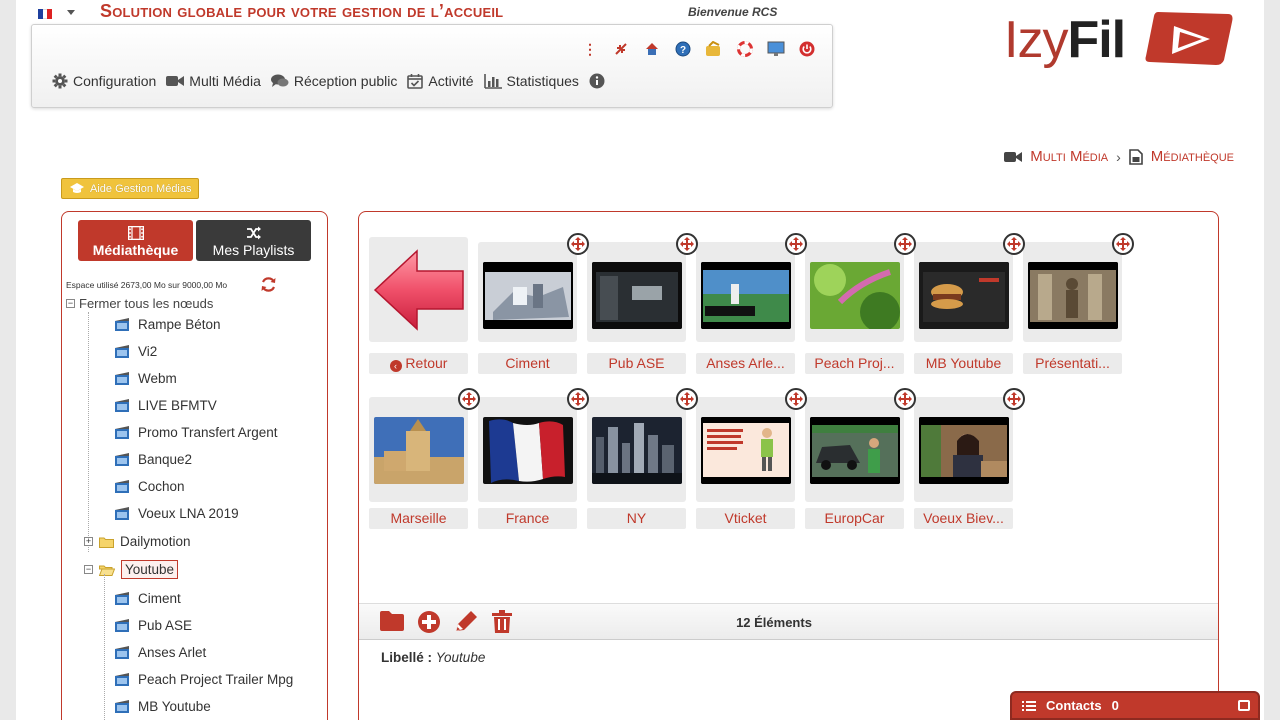  I want to click on collapse-icon: −, so click(88, 569).